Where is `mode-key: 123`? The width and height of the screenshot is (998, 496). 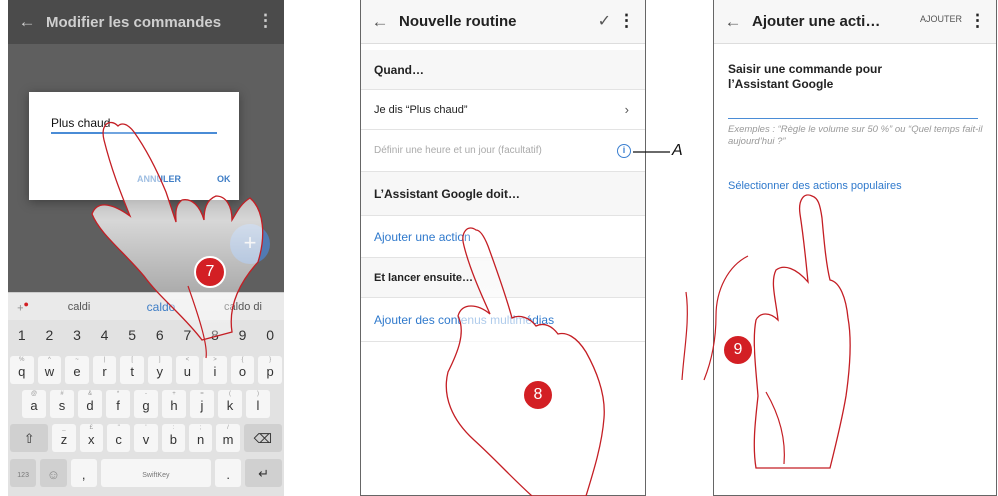 mode-key: 123 is located at coordinates (23, 473).